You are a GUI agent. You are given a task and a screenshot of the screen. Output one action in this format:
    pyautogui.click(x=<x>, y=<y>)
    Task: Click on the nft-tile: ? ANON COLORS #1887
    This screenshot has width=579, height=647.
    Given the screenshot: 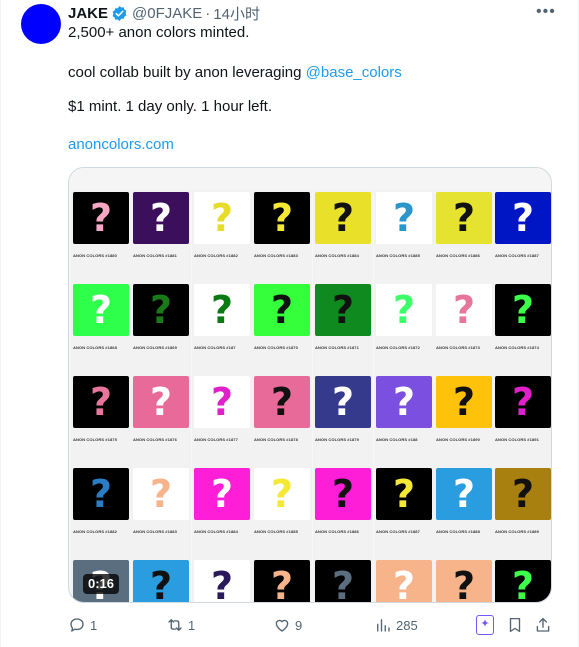 What is the action you would take?
    pyautogui.click(x=404, y=512)
    